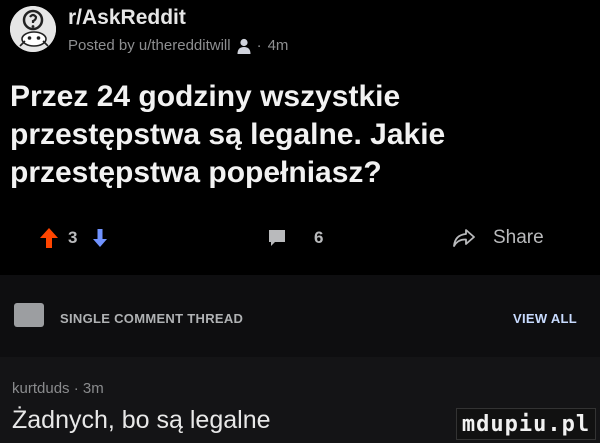 The width and height of the screenshot is (600, 443). Describe the element at coordinates (244, 46) in the screenshot. I see `person-icon` at that location.